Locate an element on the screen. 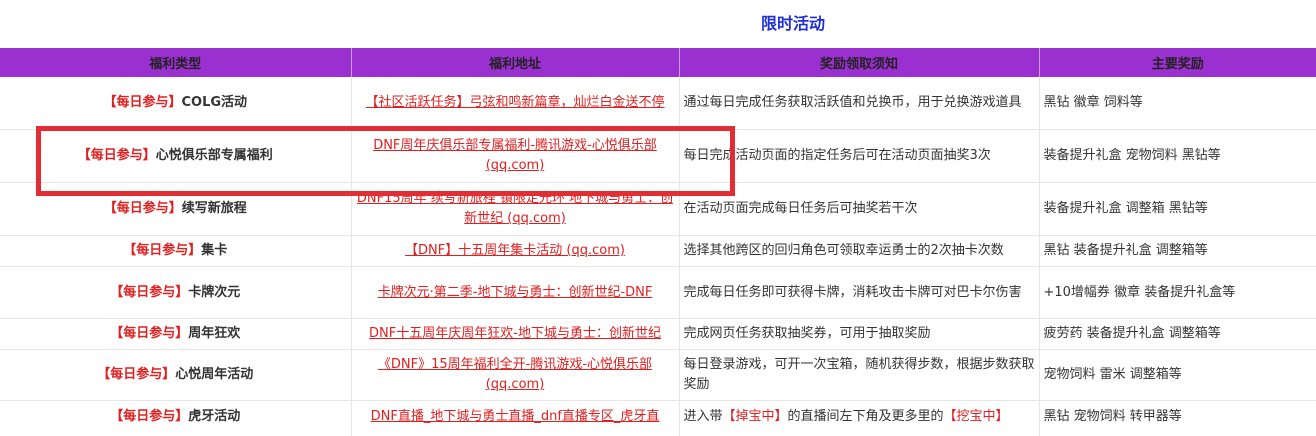 The width and height of the screenshot is (1316, 436). type-cell: 【每日参与】集卡 is located at coordinates (176, 251).